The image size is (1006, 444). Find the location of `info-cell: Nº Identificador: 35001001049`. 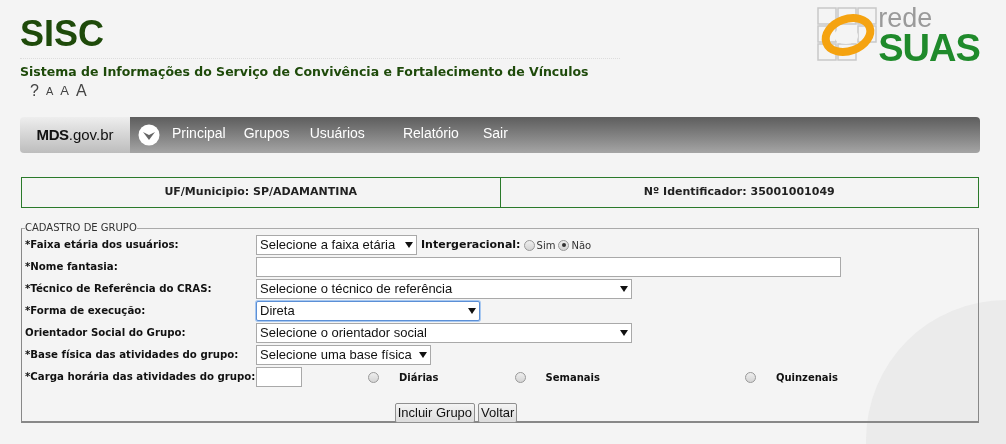

info-cell: Nº Identificador: 35001001049 is located at coordinates (738, 192).